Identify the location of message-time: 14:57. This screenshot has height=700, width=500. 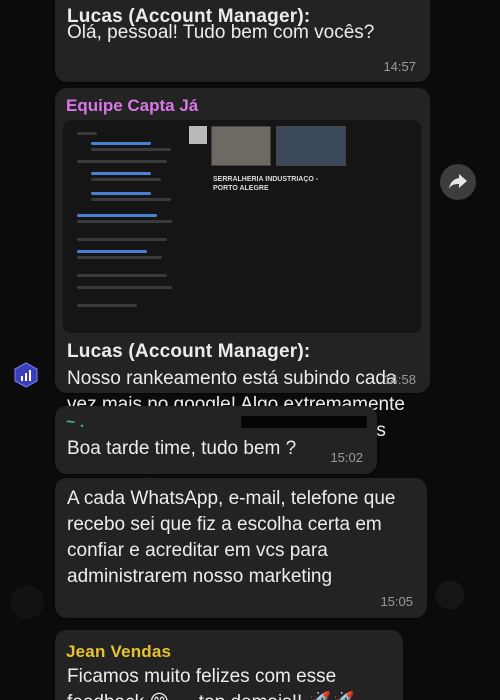
(399, 66).